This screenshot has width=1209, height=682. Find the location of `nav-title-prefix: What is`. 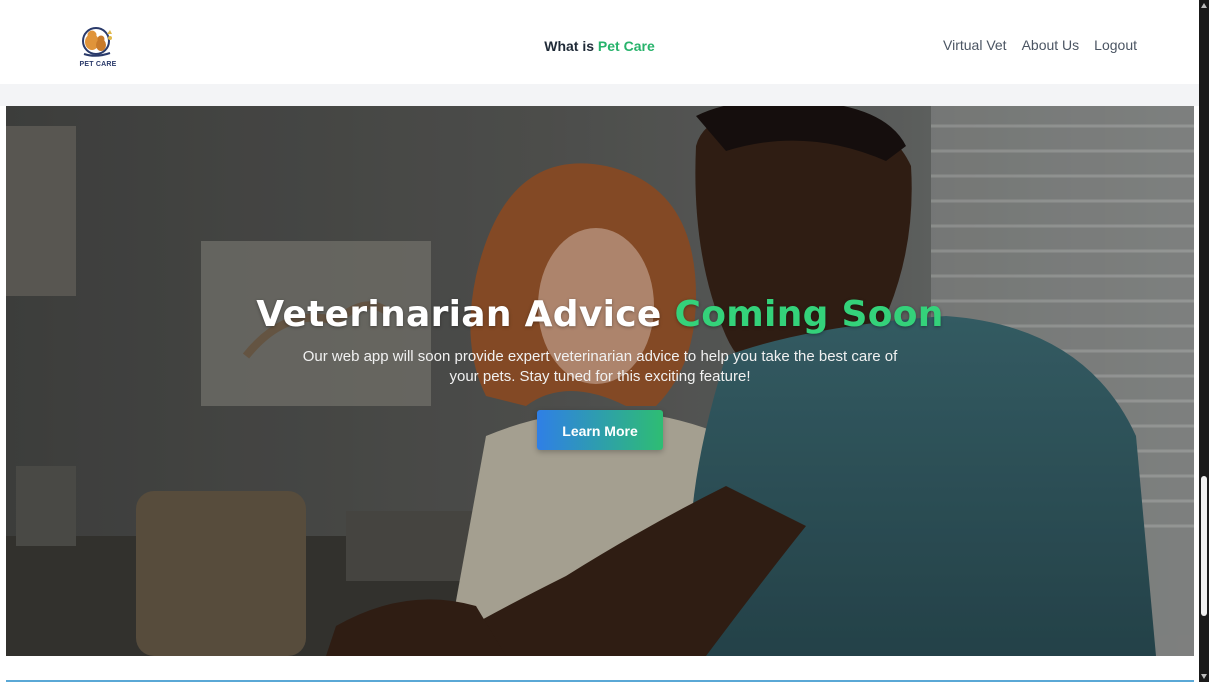

nav-title-prefix: What is is located at coordinates (571, 46).